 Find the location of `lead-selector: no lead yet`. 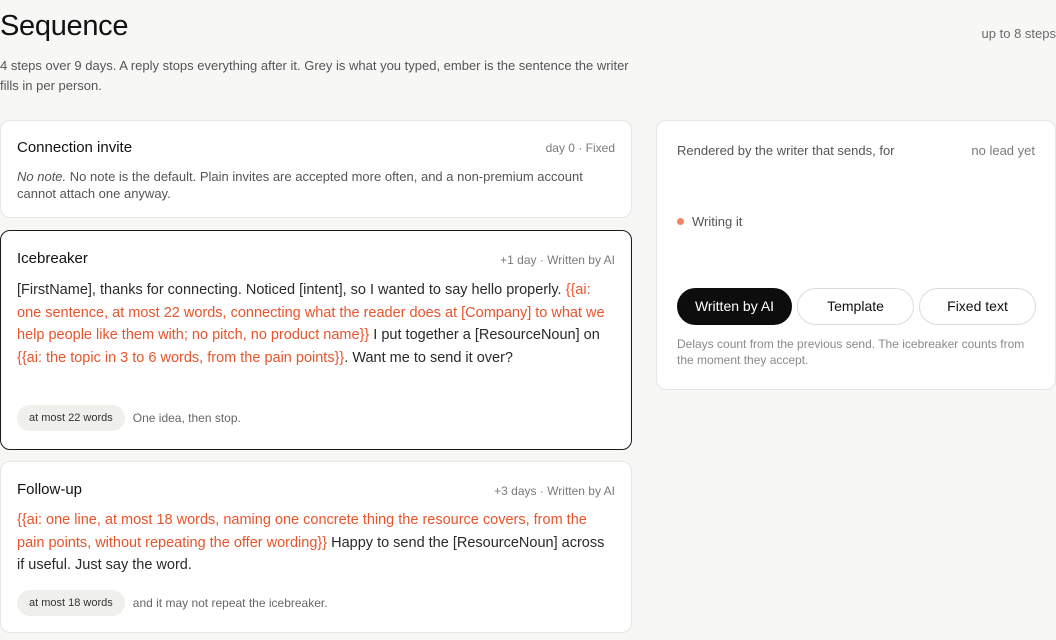

lead-selector: no lead yet is located at coordinates (1003, 150).